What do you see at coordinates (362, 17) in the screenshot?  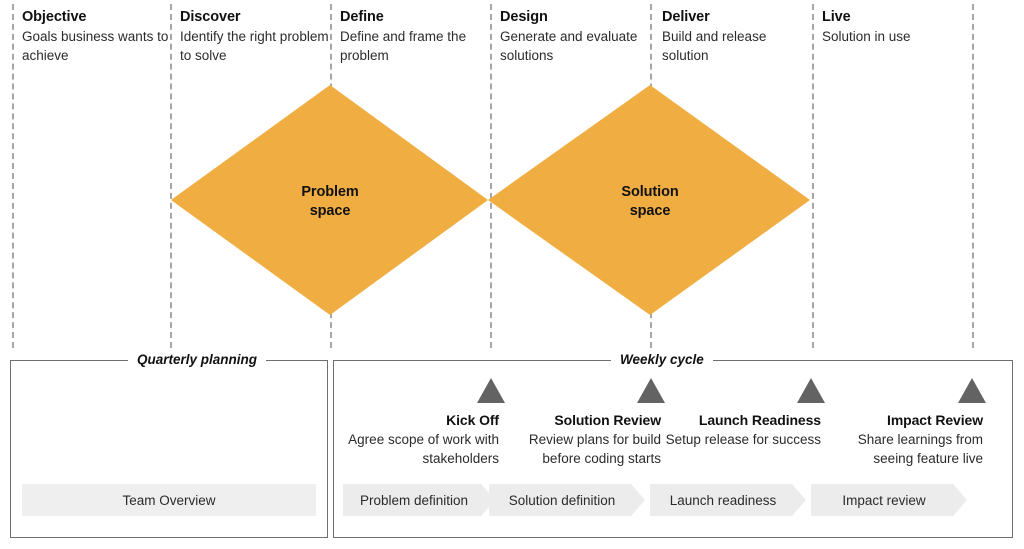 I see `phase-title: Define` at bounding box center [362, 17].